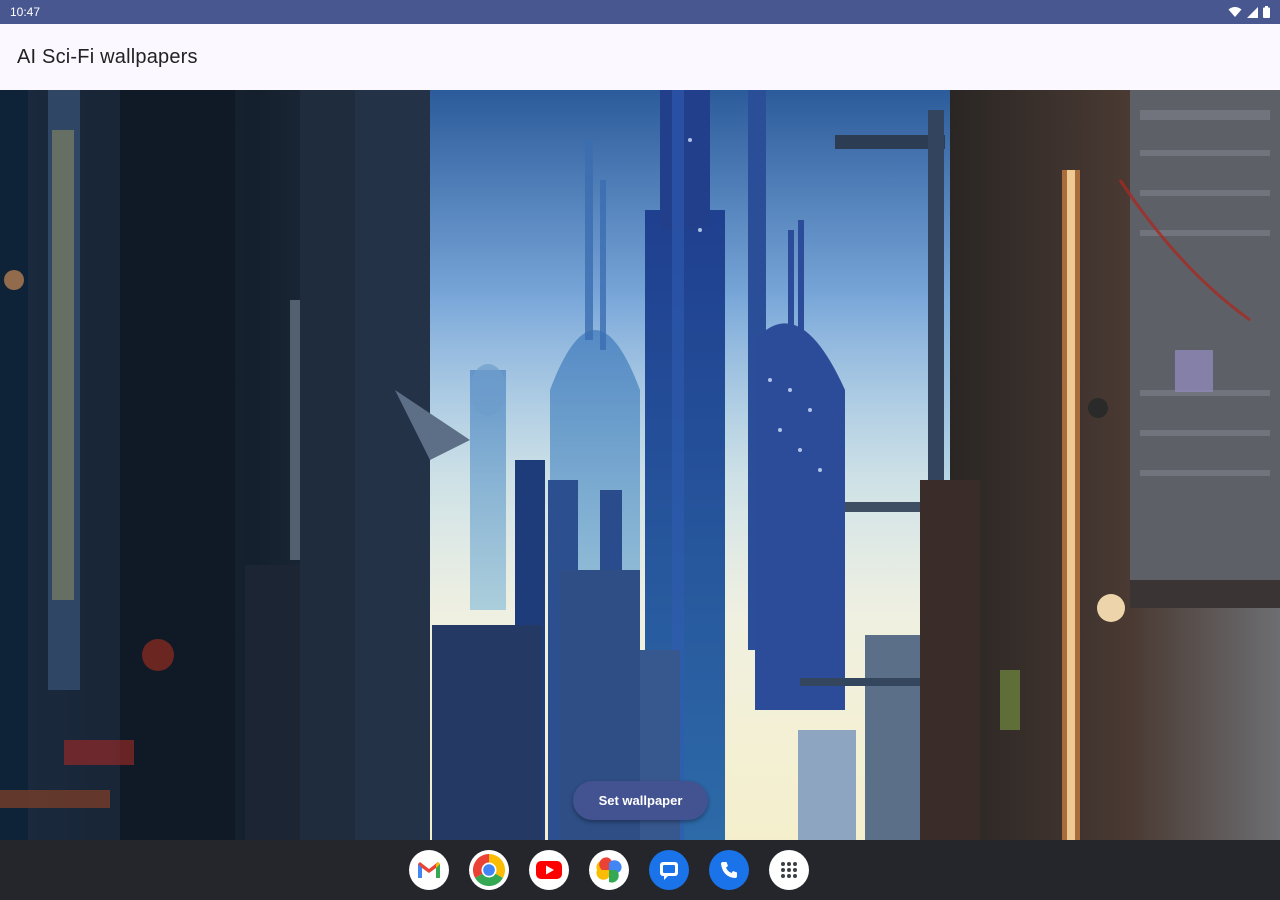 The width and height of the screenshot is (1280, 900). What do you see at coordinates (729, 870) in the screenshot?
I see `phone-icon` at bounding box center [729, 870].